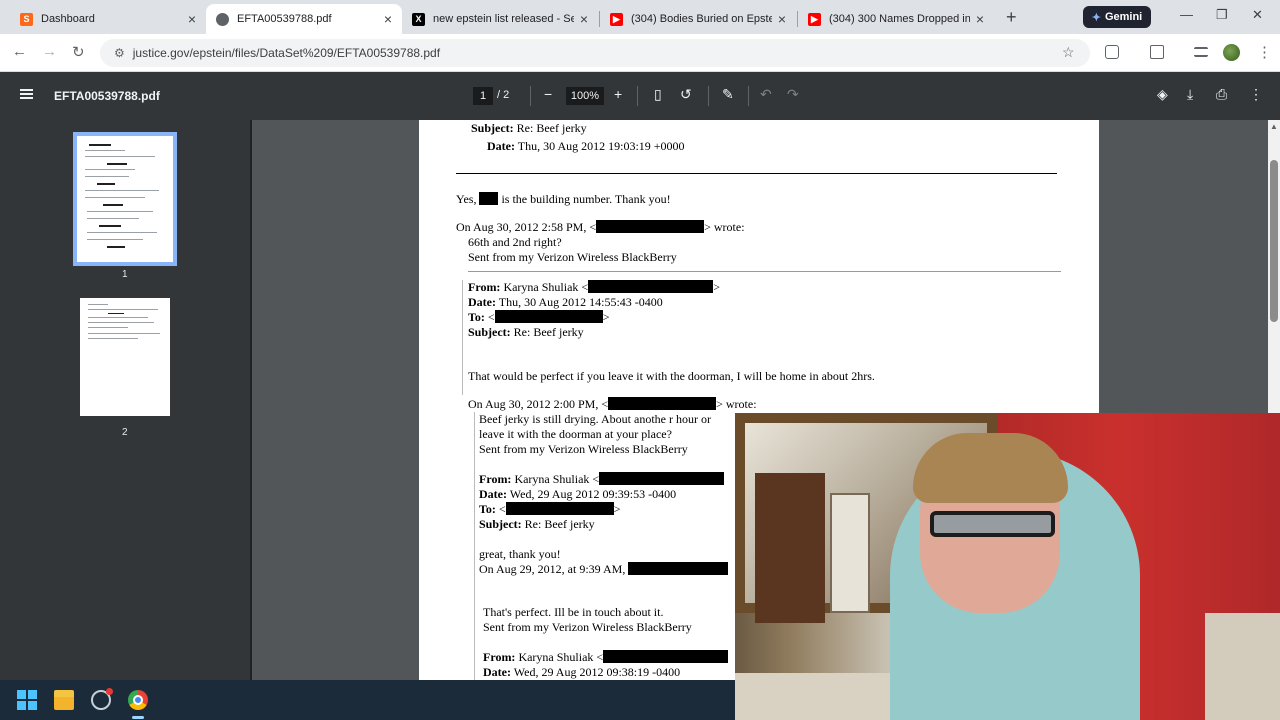 The image size is (1280, 720). What do you see at coordinates (125, 432) in the screenshot?
I see `thumbnail-label: 2` at bounding box center [125, 432].